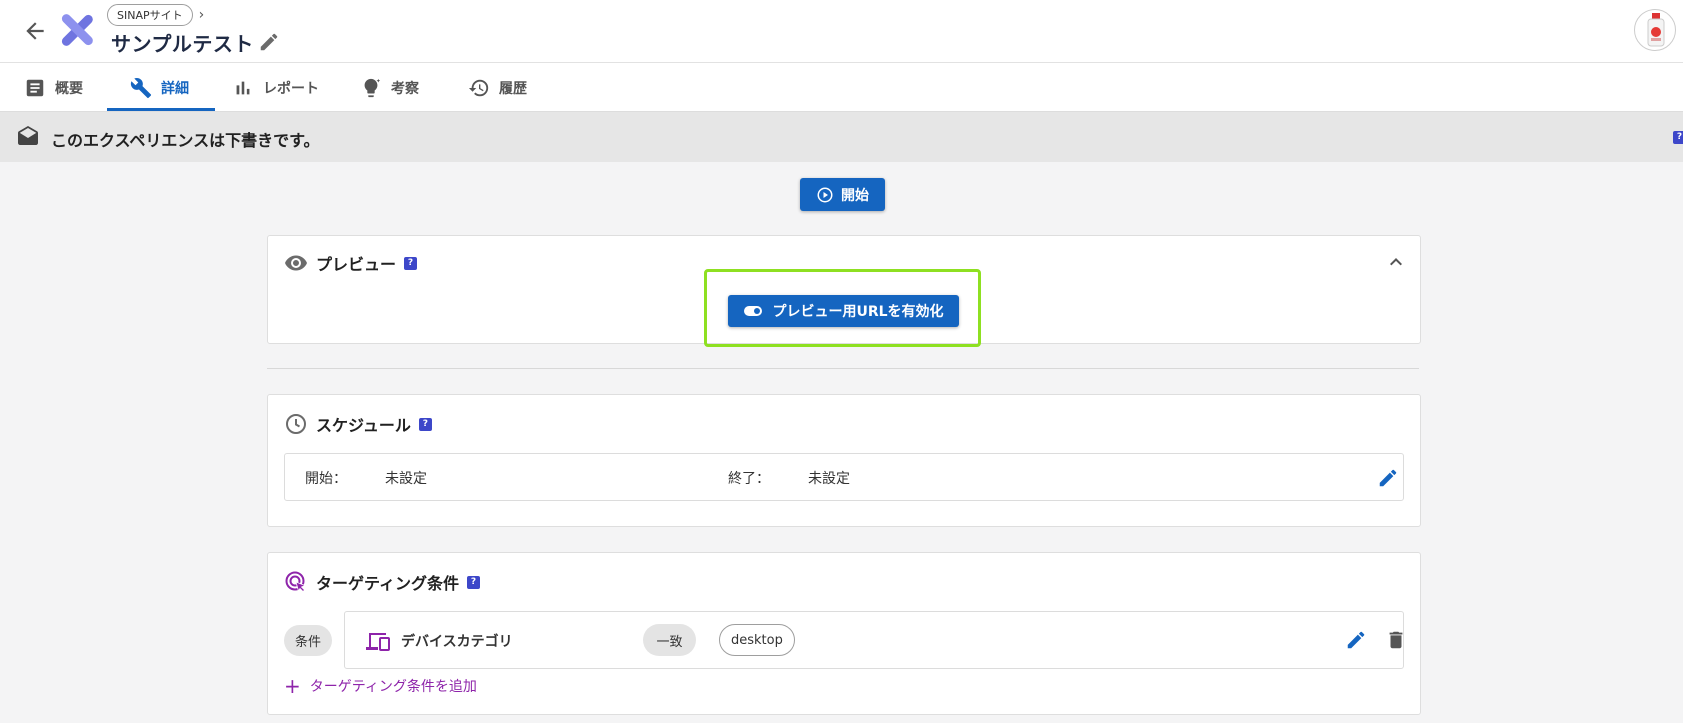 The width and height of the screenshot is (1683, 723). What do you see at coordinates (411, 263) in the screenshot?
I see `preview-help-icon: ?` at bounding box center [411, 263].